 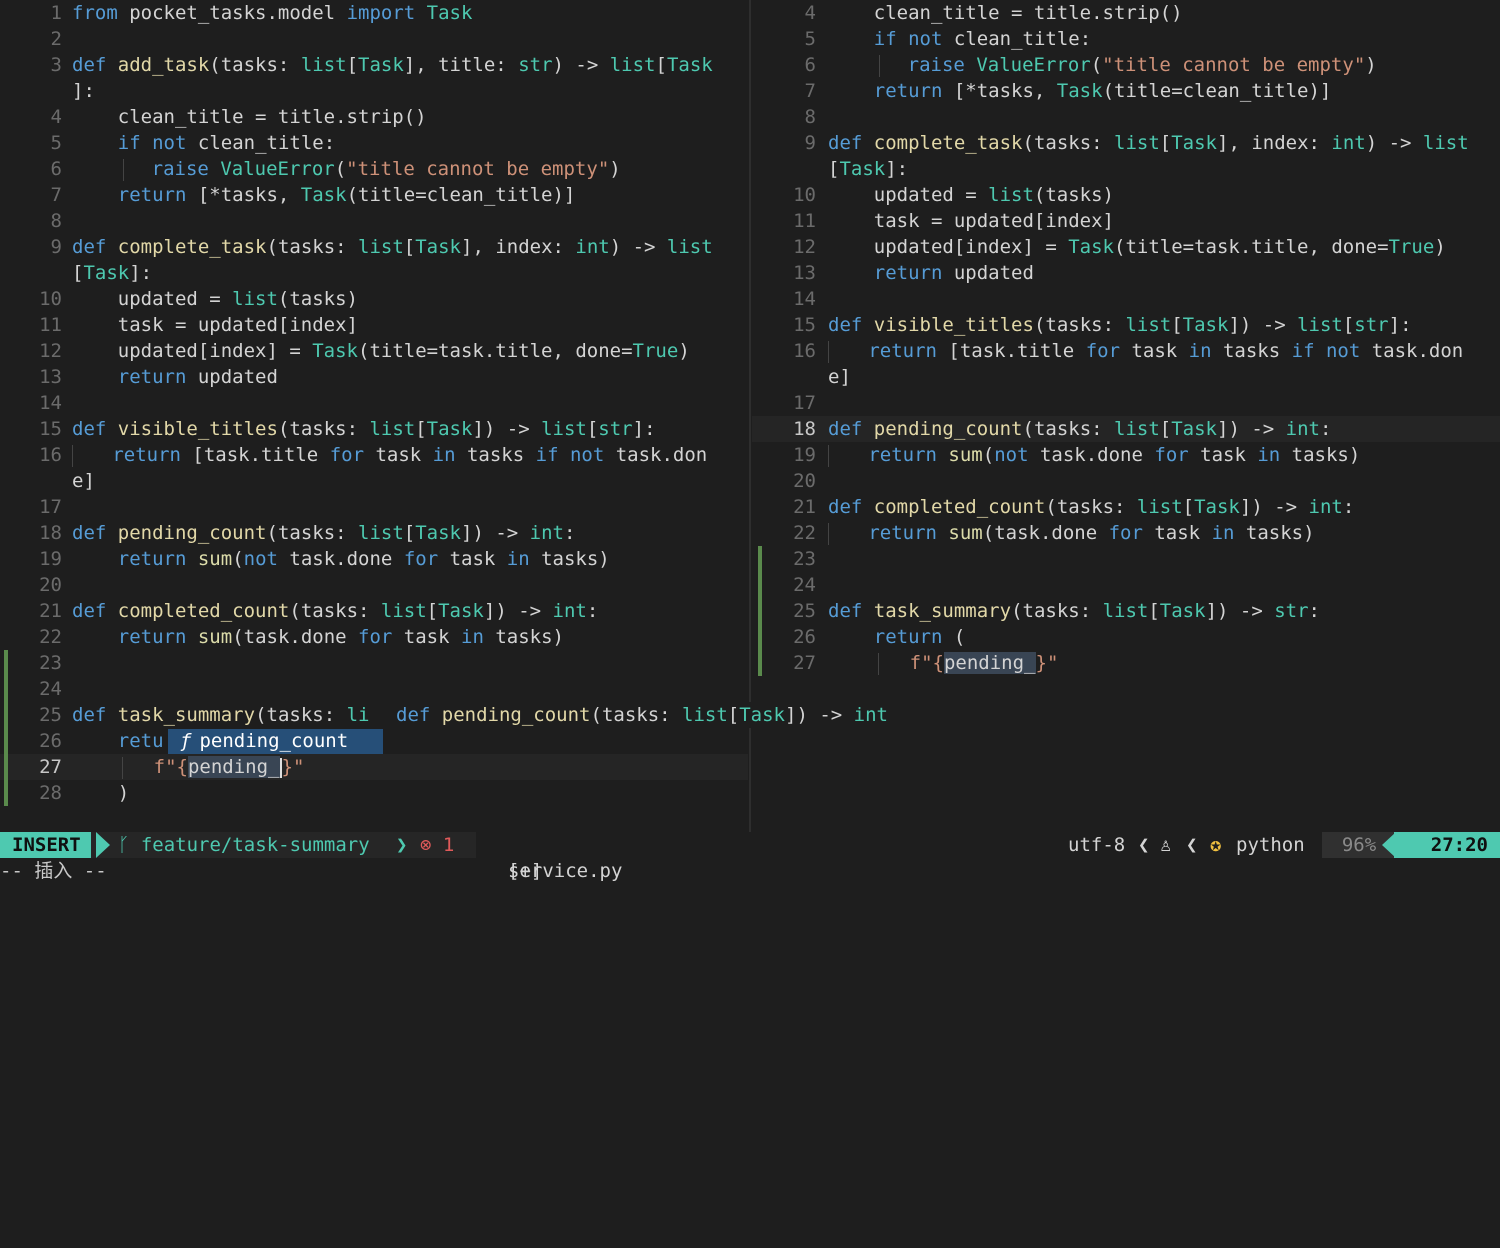 What do you see at coordinates (244, 845) in the screenshot?
I see `git-branch: ᚴ feature/task-summary` at bounding box center [244, 845].